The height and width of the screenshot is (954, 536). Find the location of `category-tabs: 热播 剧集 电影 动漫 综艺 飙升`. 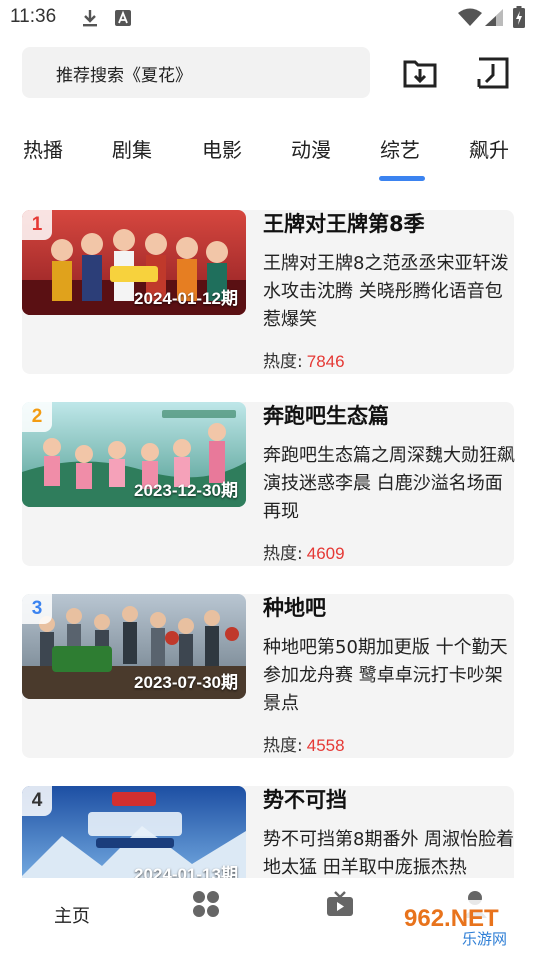

category-tabs: 热播 剧集 电影 动漫 综艺 飙升 is located at coordinates (268, 160).